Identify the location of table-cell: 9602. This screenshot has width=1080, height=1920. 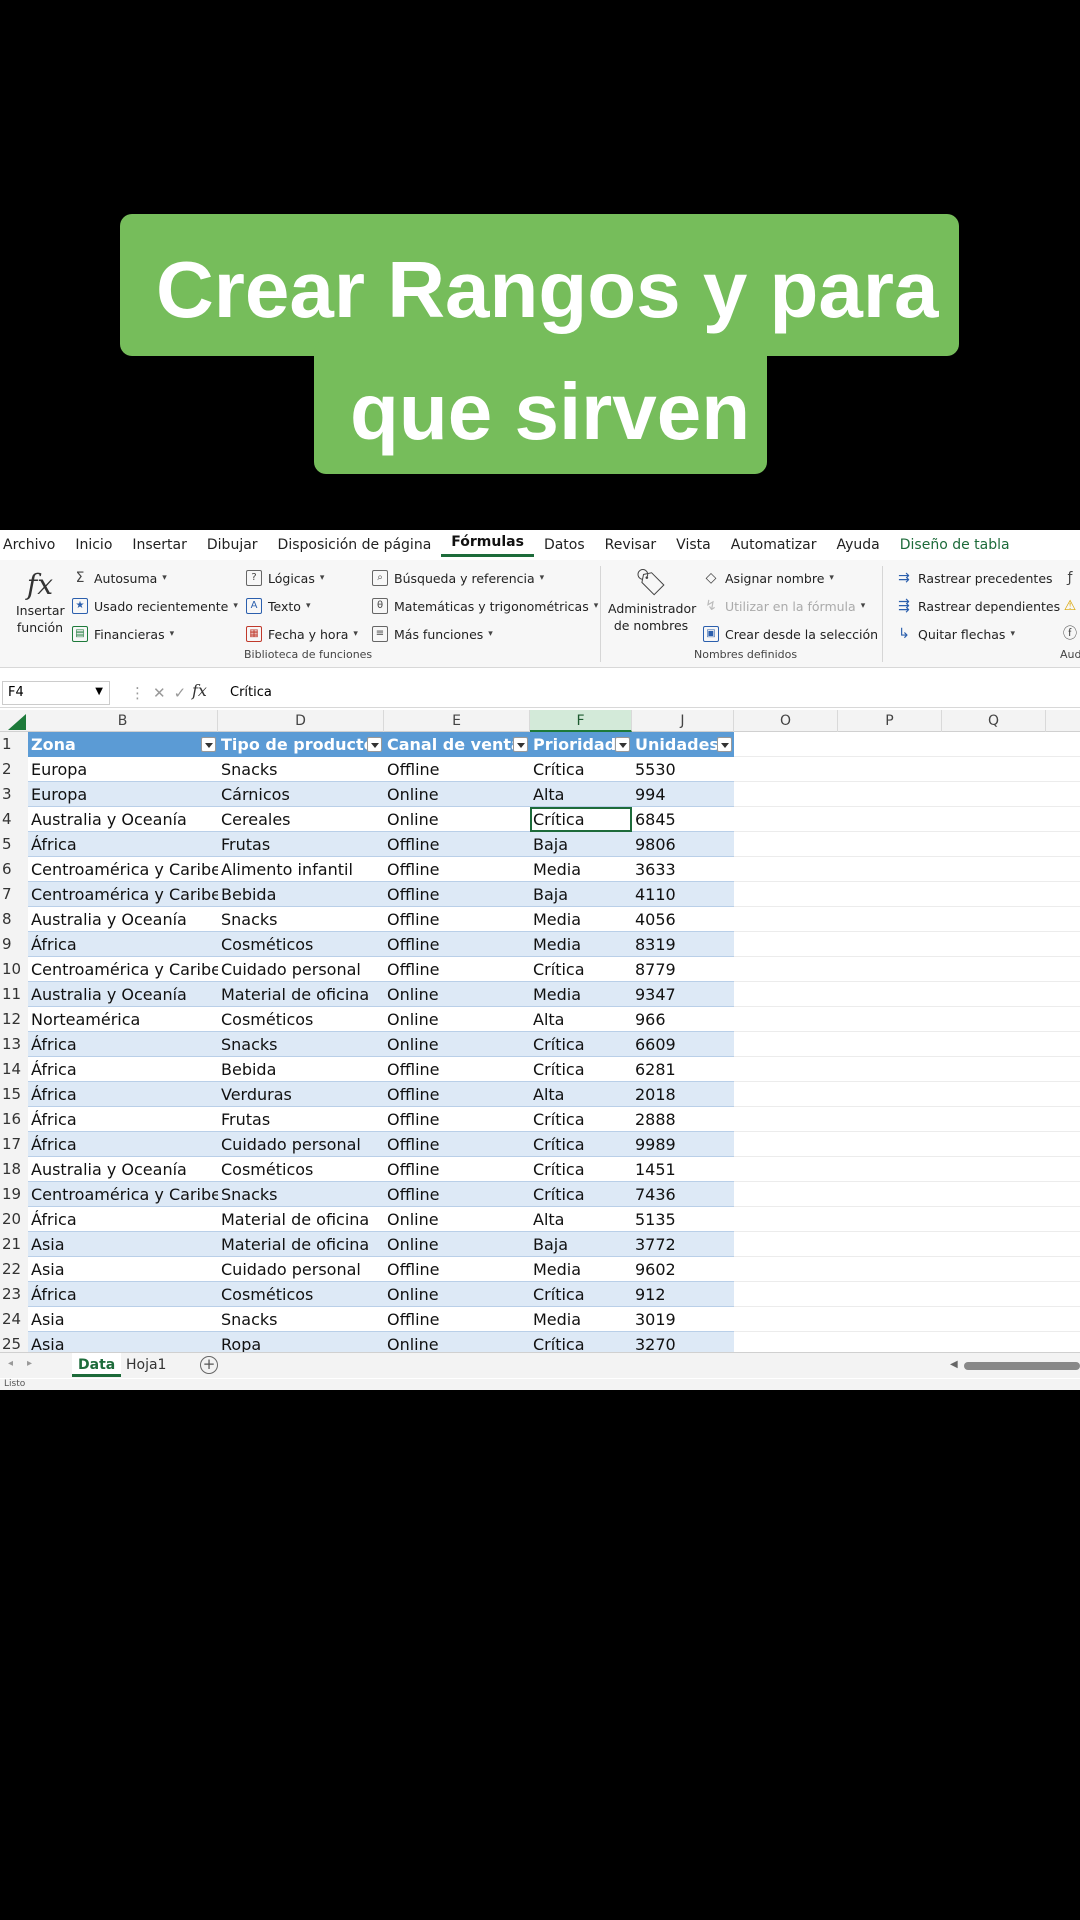
(683, 1269).